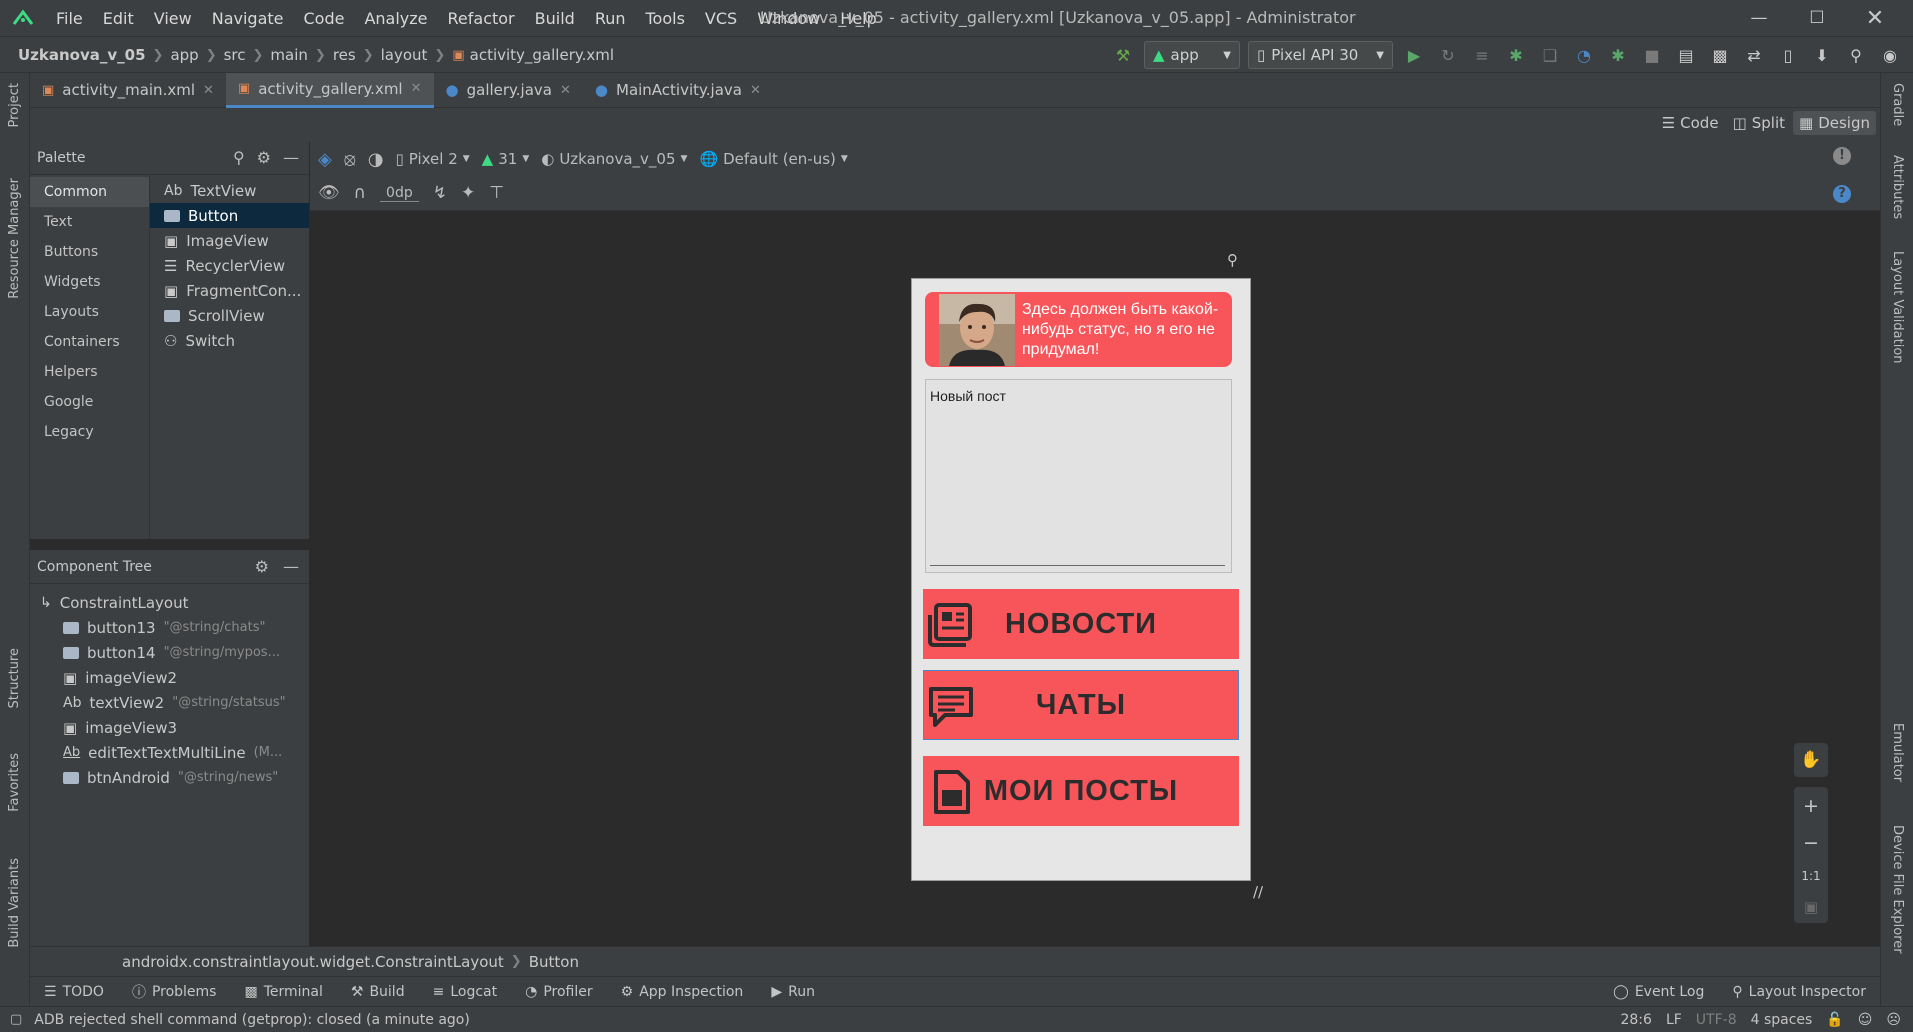  Describe the element at coordinates (555, 18) in the screenshot. I see `menu-build: Build` at that location.